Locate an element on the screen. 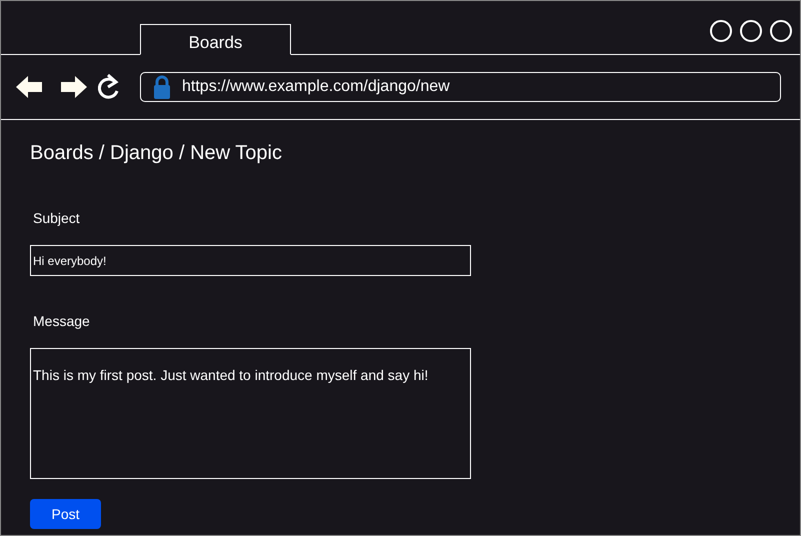 The image size is (801, 536). field-label: Message is located at coordinates (61, 321).